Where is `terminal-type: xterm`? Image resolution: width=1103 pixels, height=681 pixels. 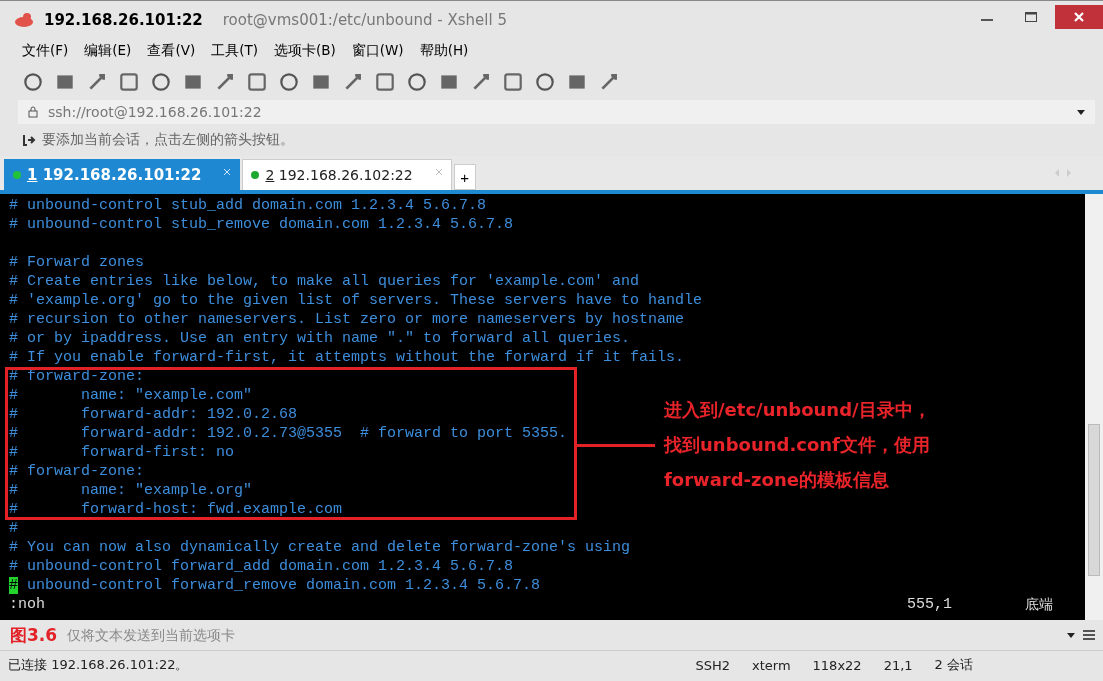 terminal-type: xterm is located at coordinates (771, 665).